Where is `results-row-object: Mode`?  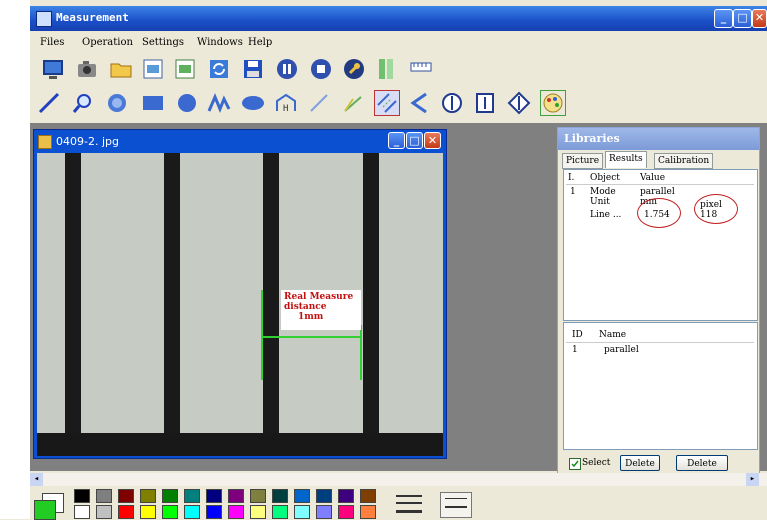 results-row-object: Mode is located at coordinates (603, 192).